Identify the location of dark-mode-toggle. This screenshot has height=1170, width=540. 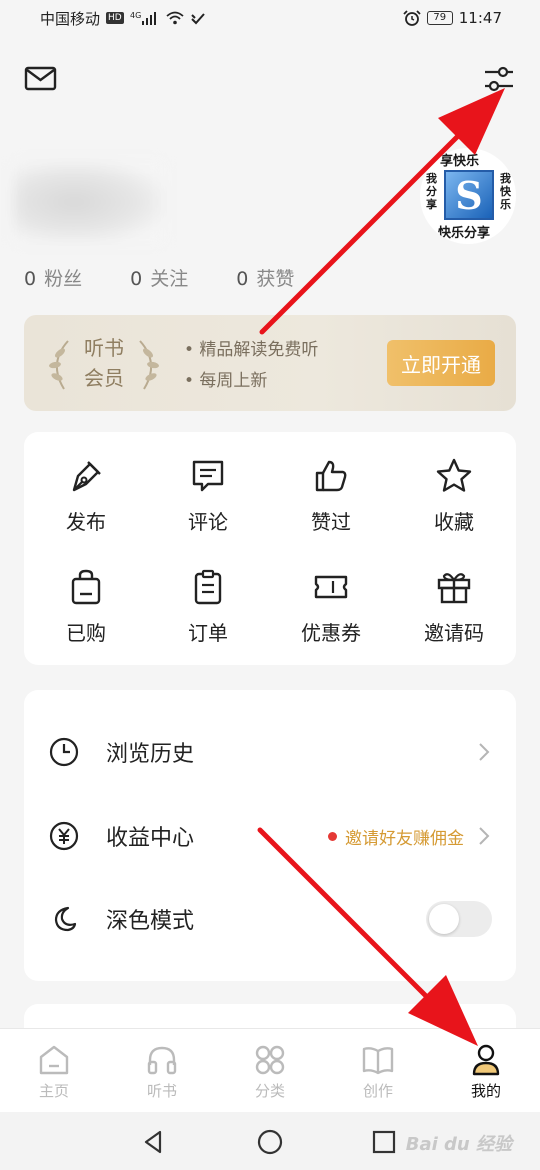
(459, 919).